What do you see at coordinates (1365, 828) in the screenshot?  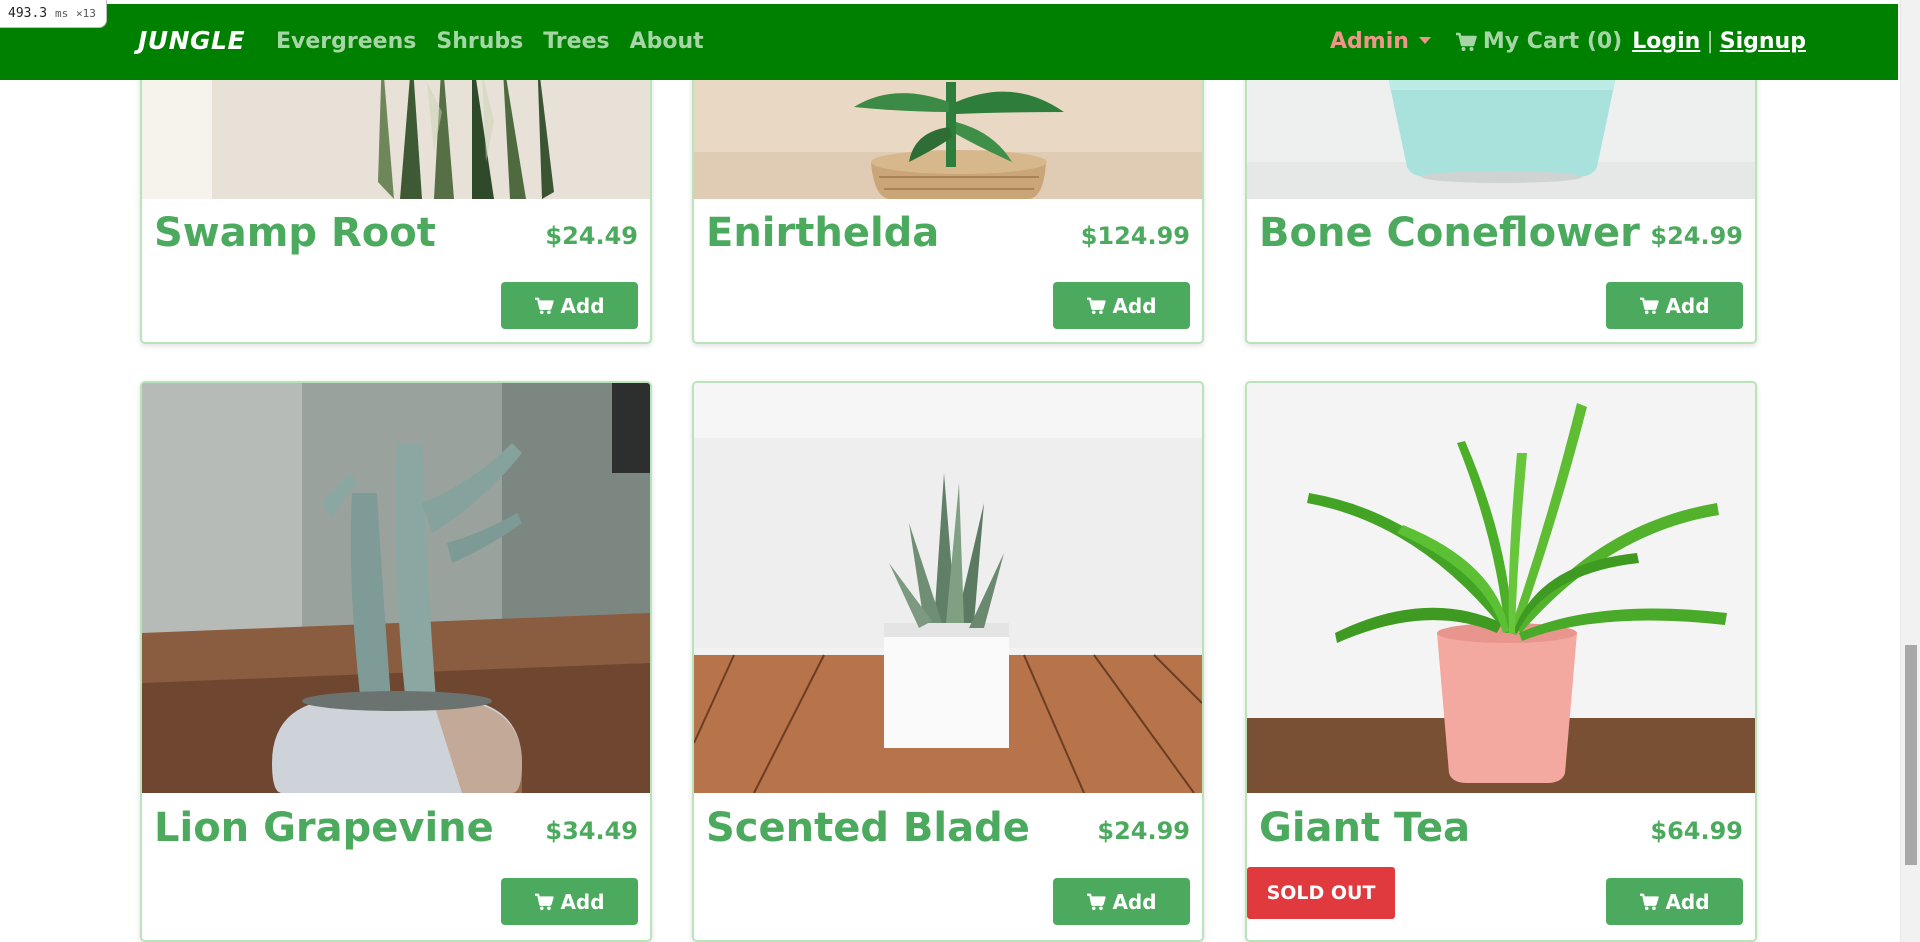 I see `product-name: Giant Tea` at bounding box center [1365, 828].